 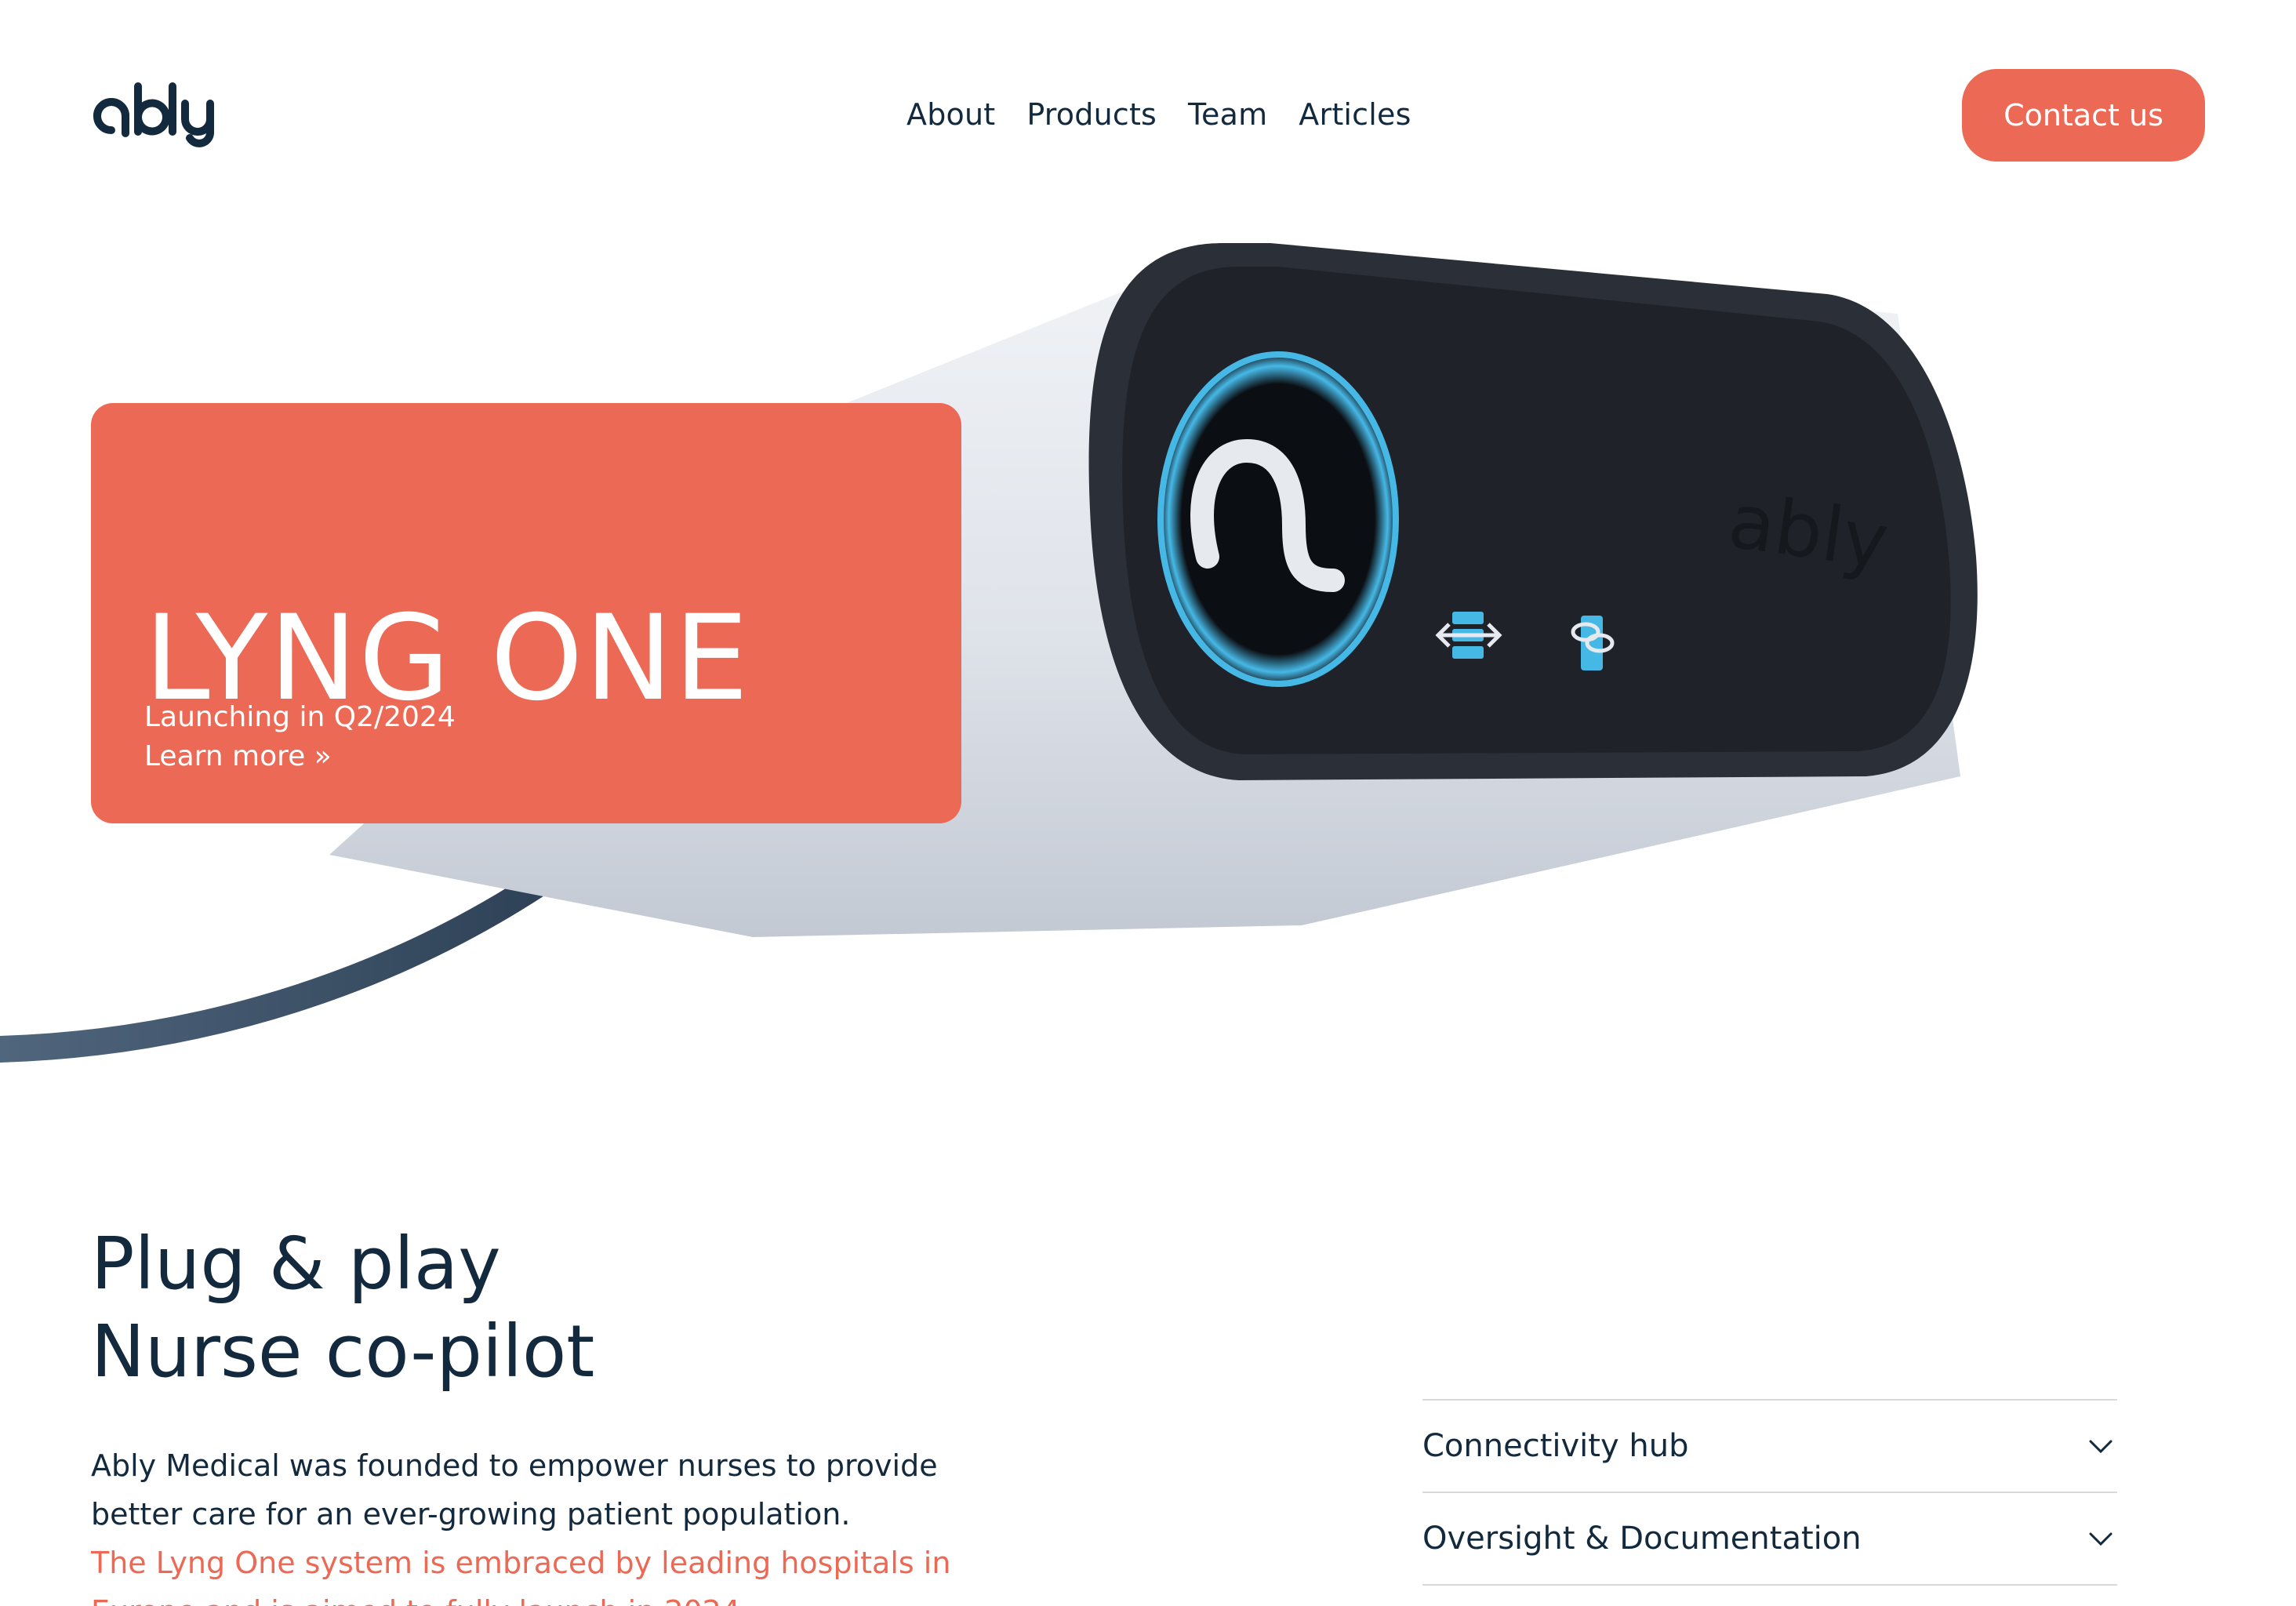 I want to click on ably-logo, so click(x=161, y=113).